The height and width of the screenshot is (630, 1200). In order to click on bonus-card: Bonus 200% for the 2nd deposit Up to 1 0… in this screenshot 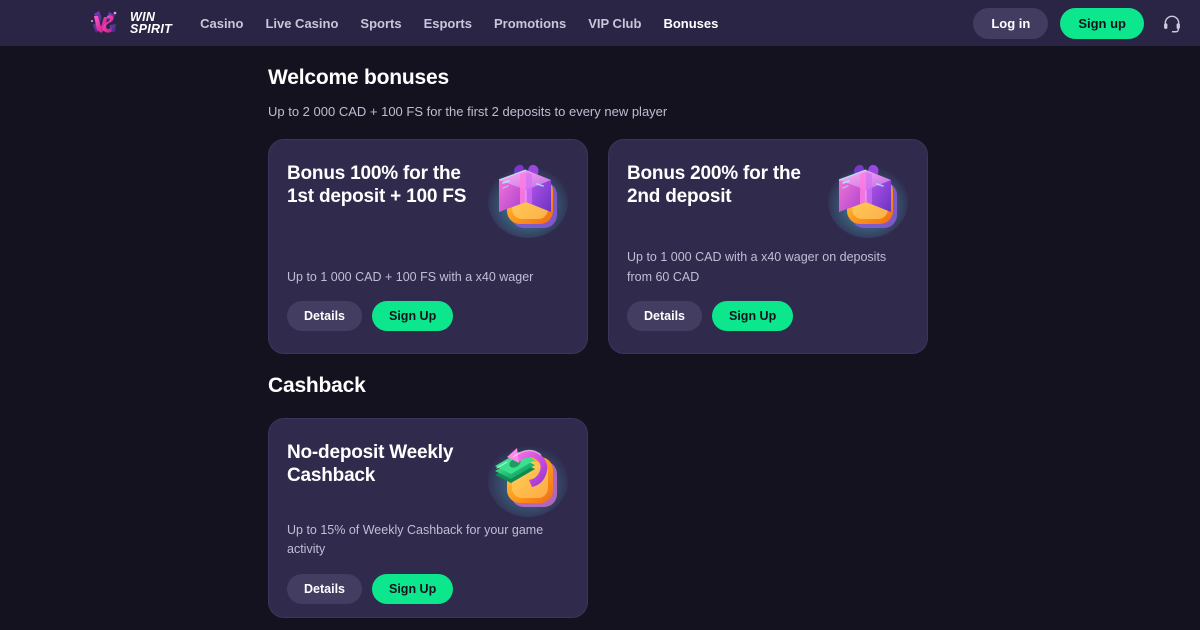, I will do `click(768, 246)`.